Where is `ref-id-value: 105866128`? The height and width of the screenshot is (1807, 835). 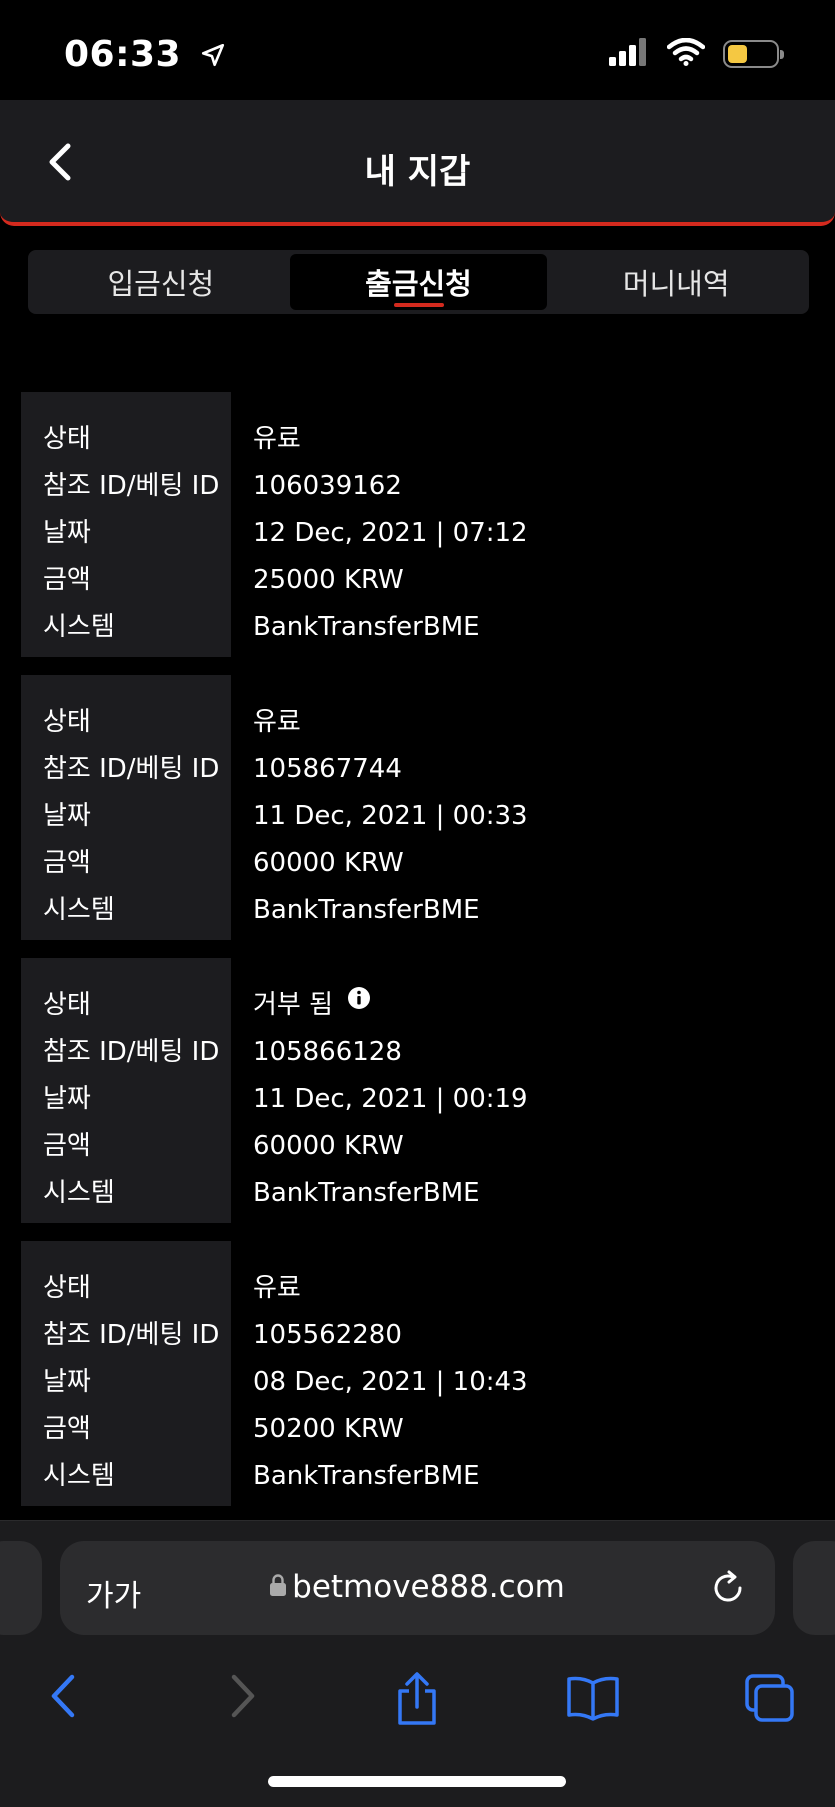 ref-id-value: 105866128 is located at coordinates (327, 1052).